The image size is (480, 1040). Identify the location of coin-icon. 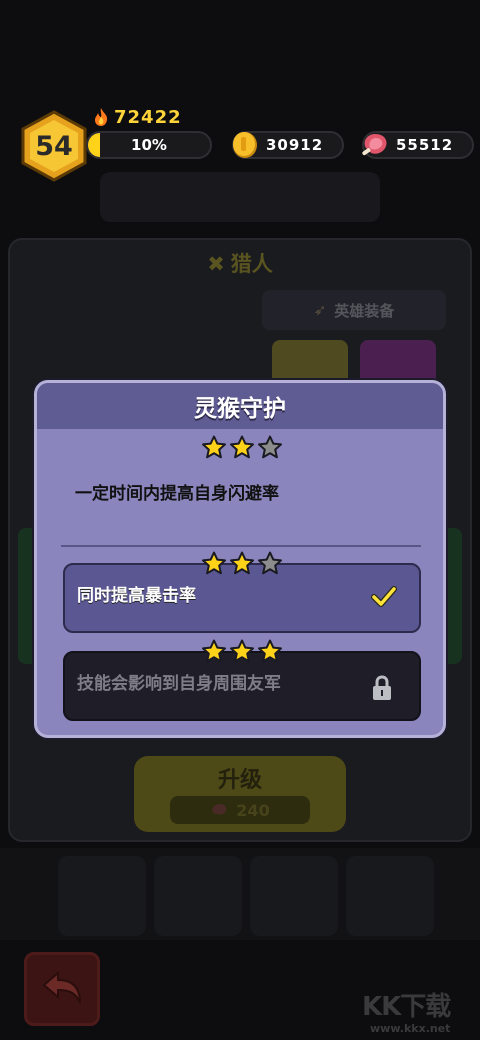
(245, 145).